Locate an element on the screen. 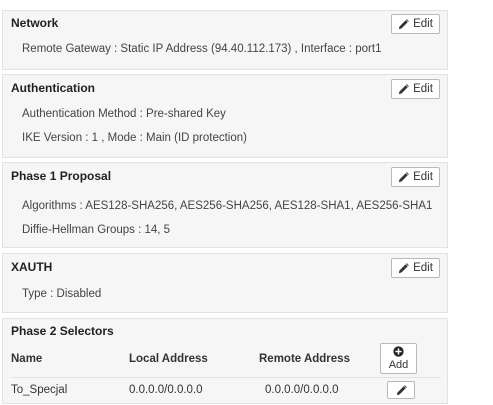  row-name-cell: To_Specjal is located at coordinates (39, 390).